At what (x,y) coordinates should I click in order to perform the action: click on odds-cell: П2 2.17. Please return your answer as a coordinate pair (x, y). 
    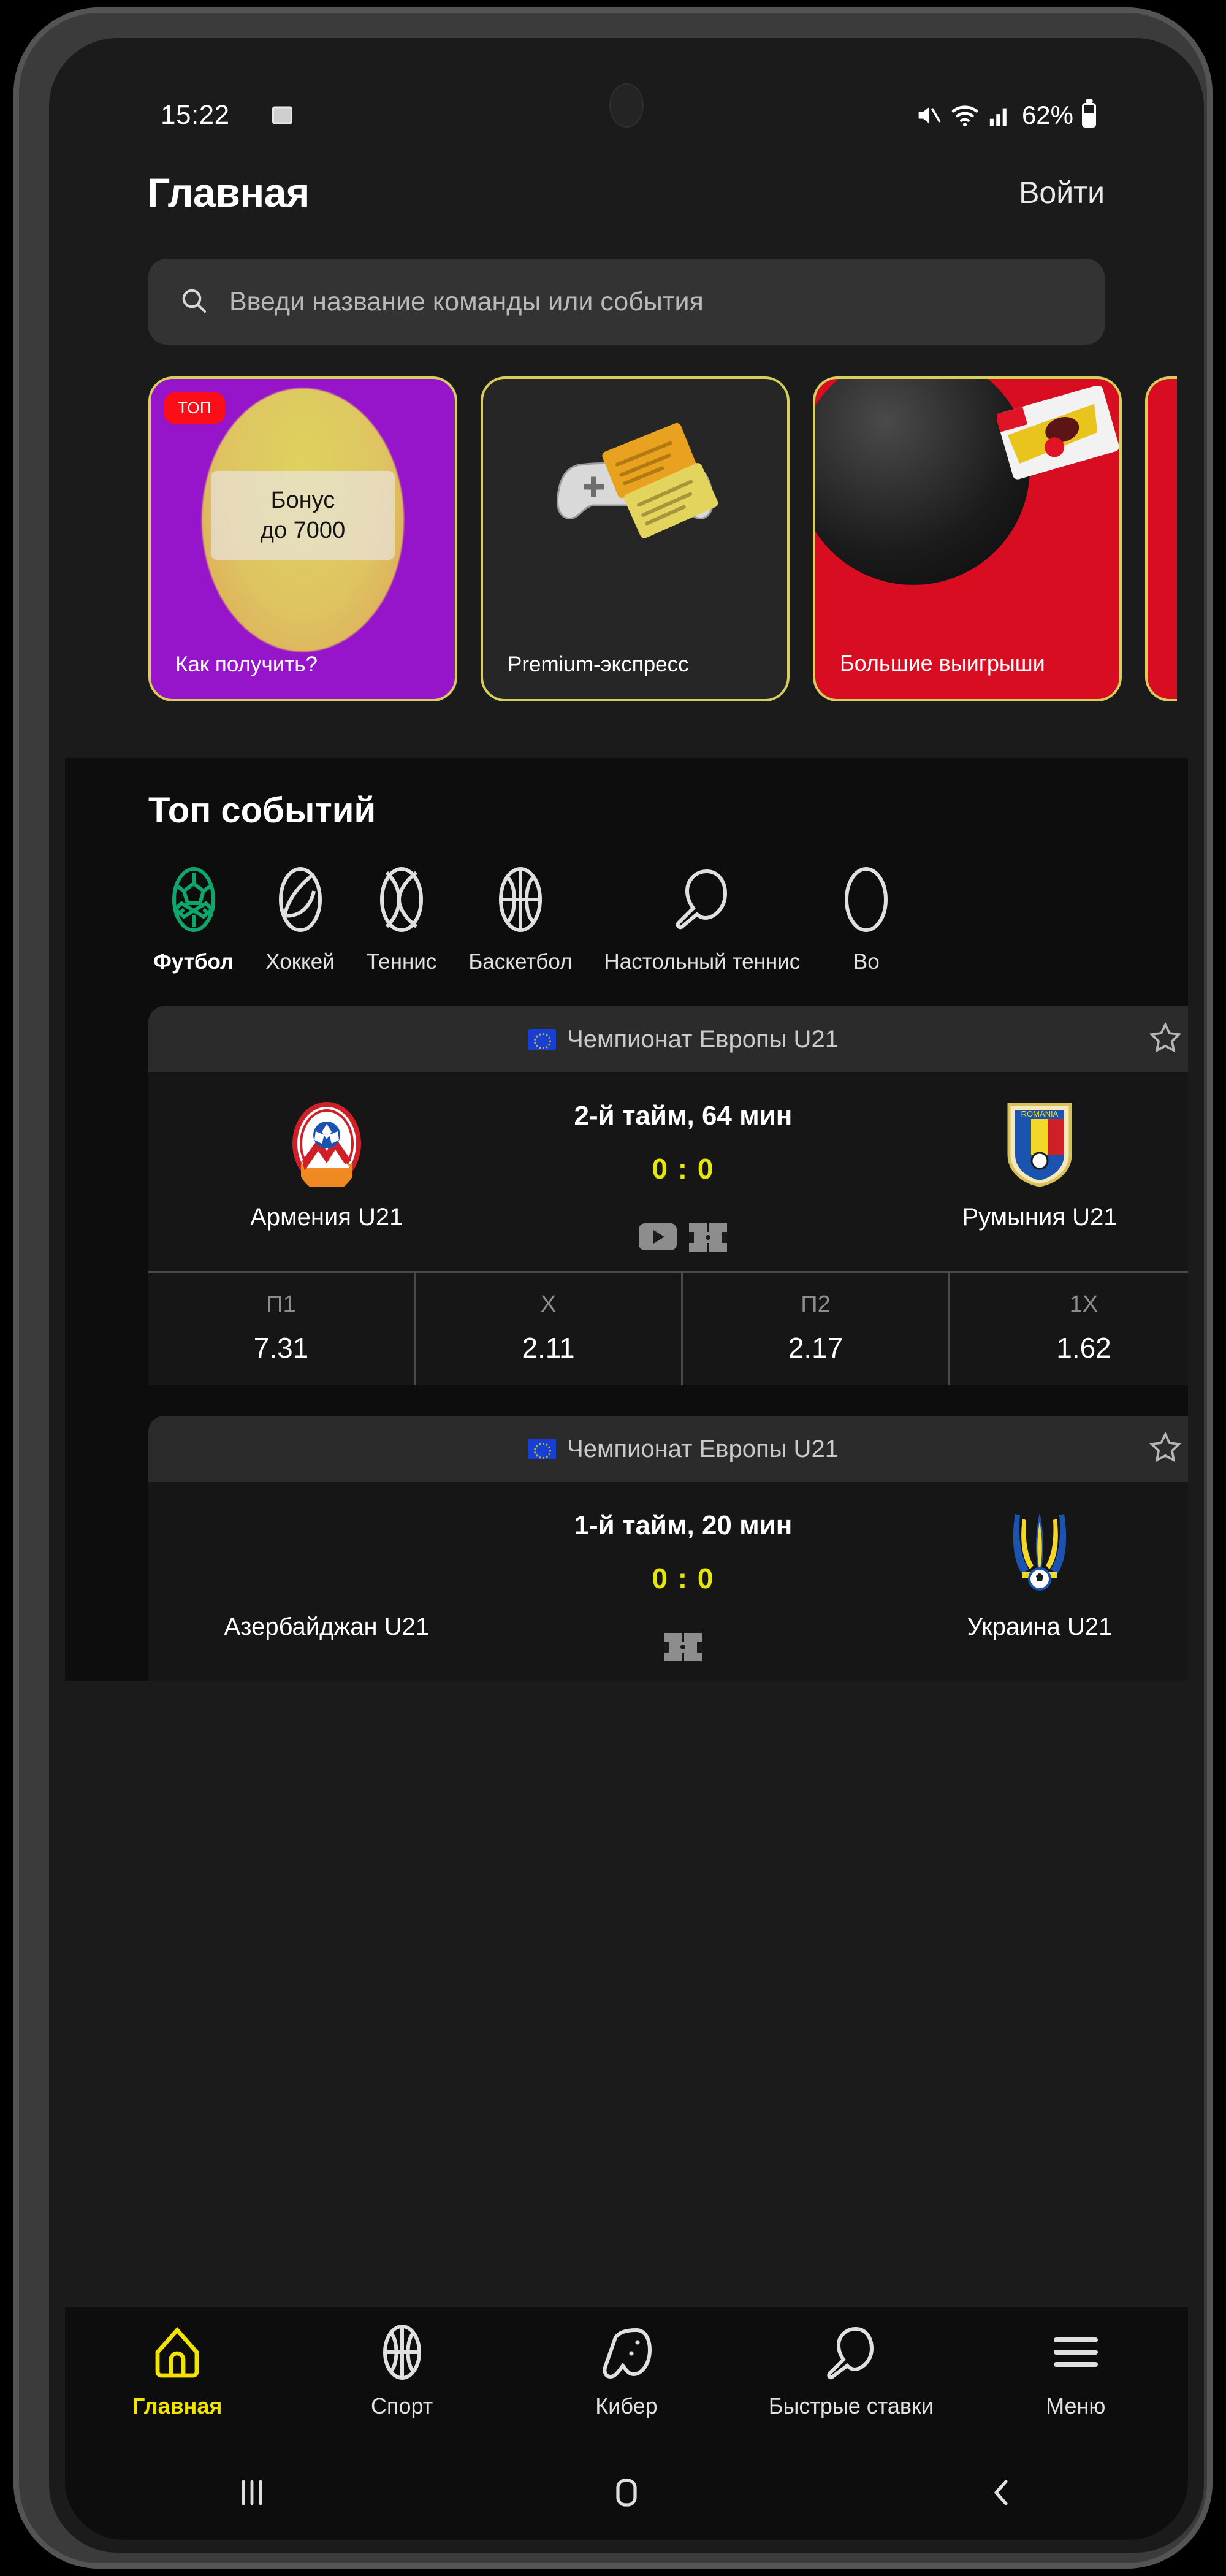
    Looking at the image, I should click on (816, 1329).